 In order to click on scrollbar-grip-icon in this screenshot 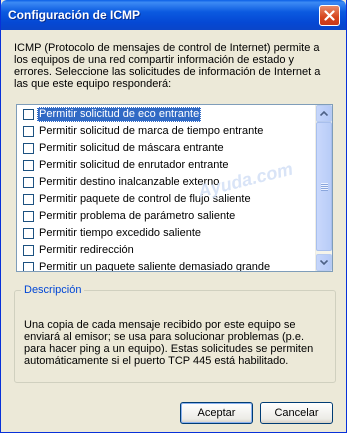, I will do `click(324, 186)`.